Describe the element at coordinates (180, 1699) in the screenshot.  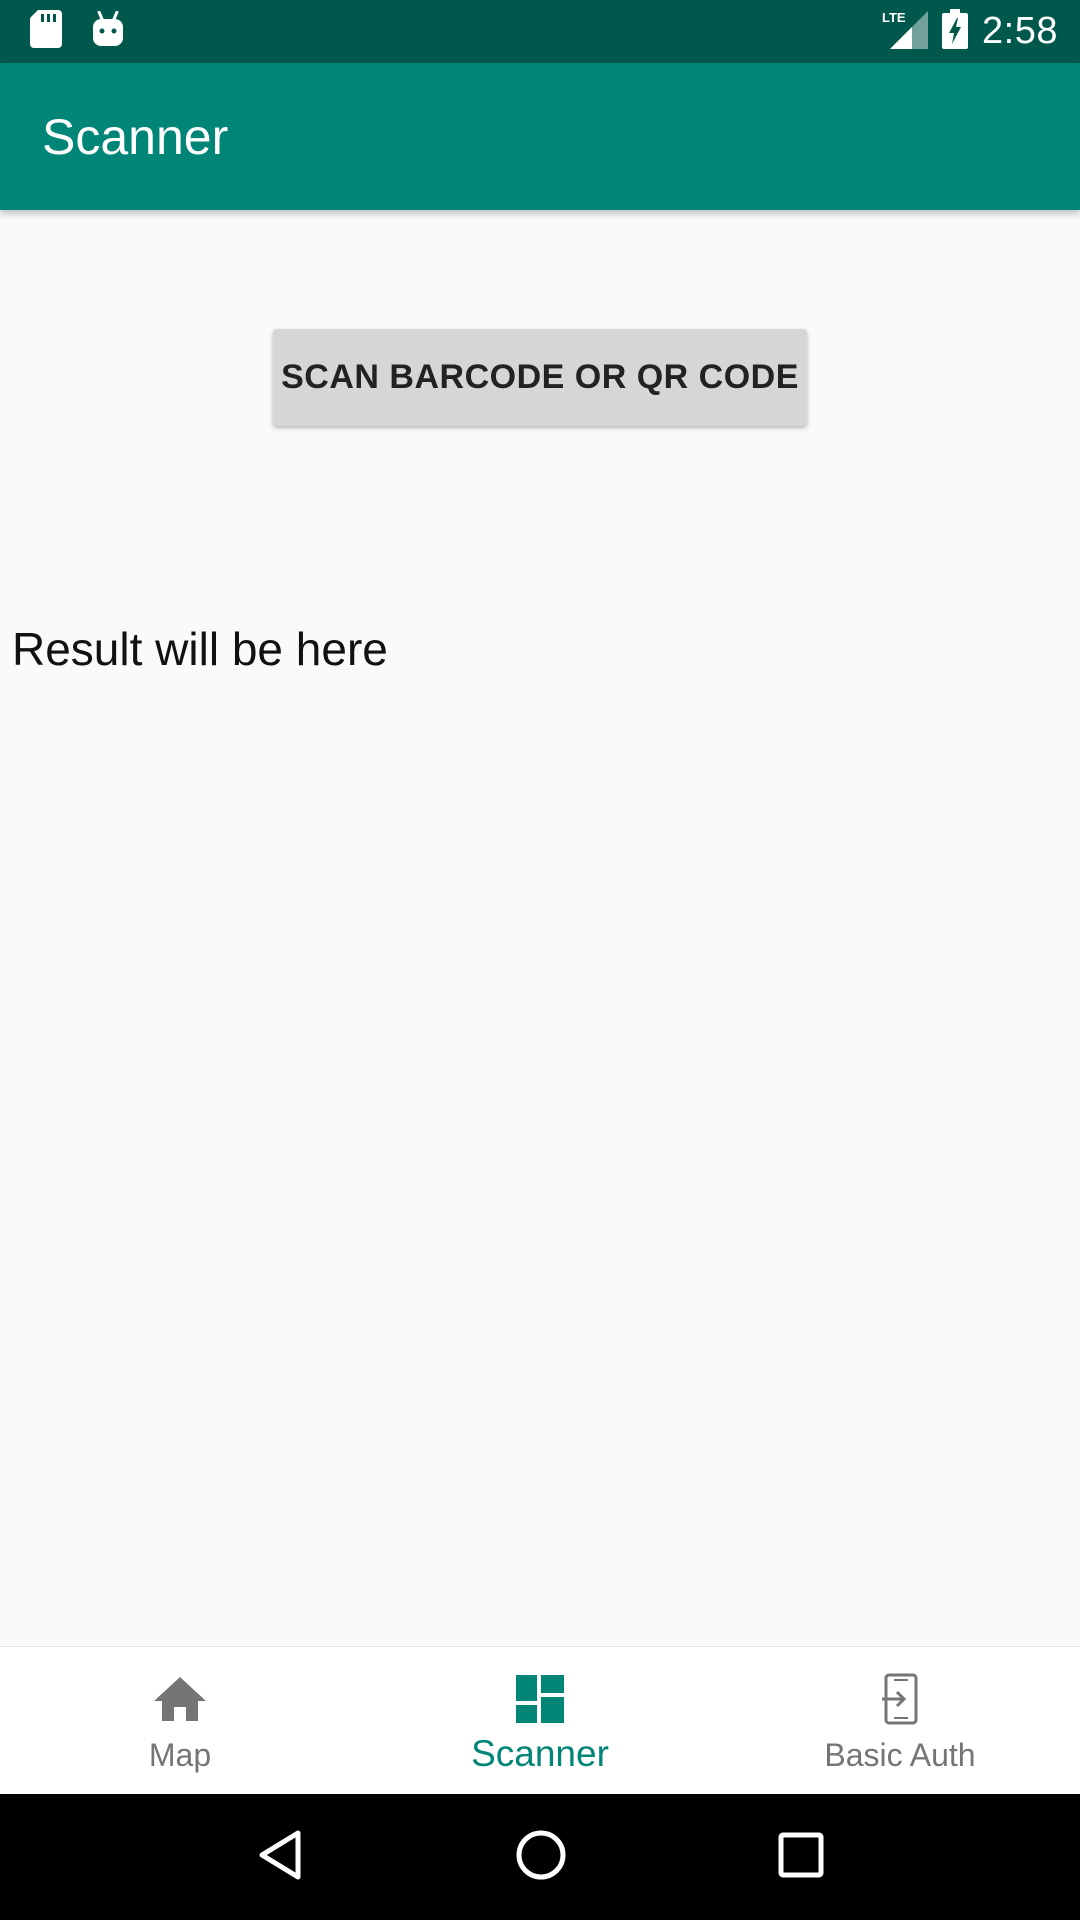
I see `home-icon` at that location.